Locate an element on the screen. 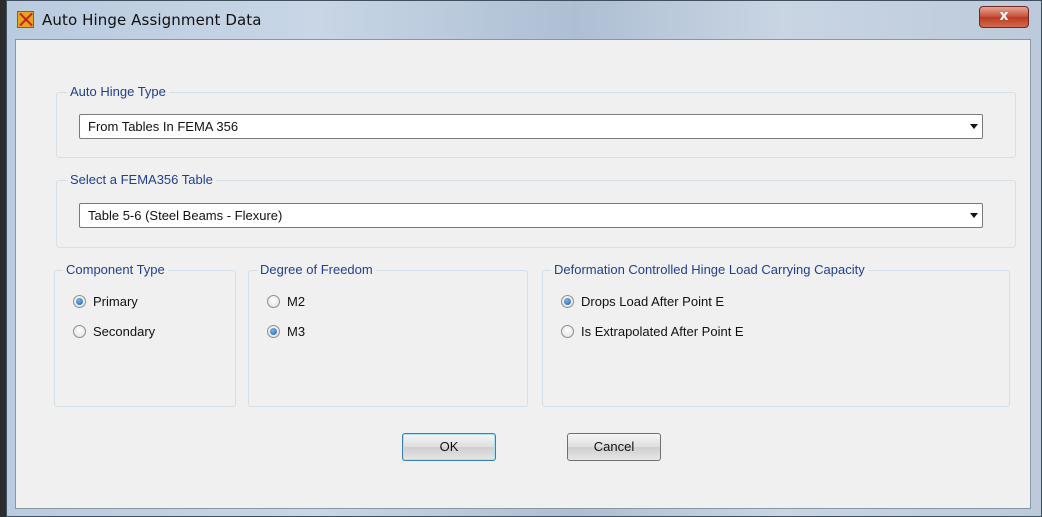 This screenshot has width=1042, height=517. radio-m2 is located at coordinates (273, 301).